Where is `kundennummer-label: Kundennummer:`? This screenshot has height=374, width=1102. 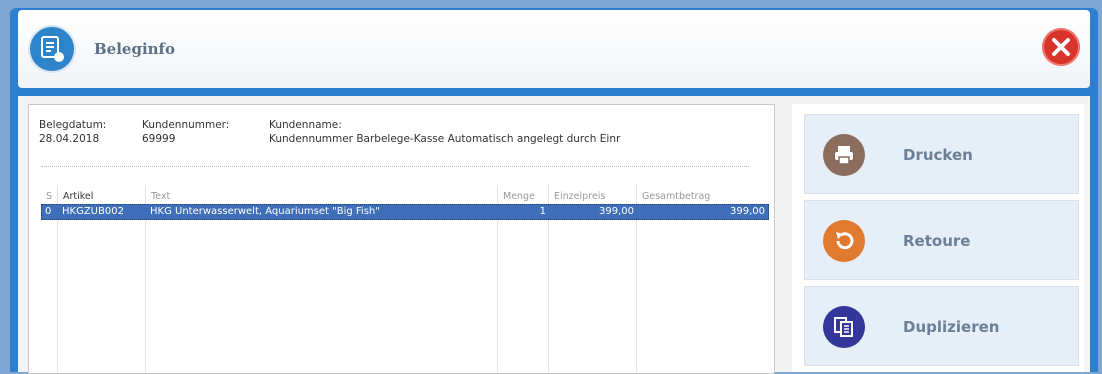
kundennummer-label: Kundennummer: is located at coordinates (186, 125).